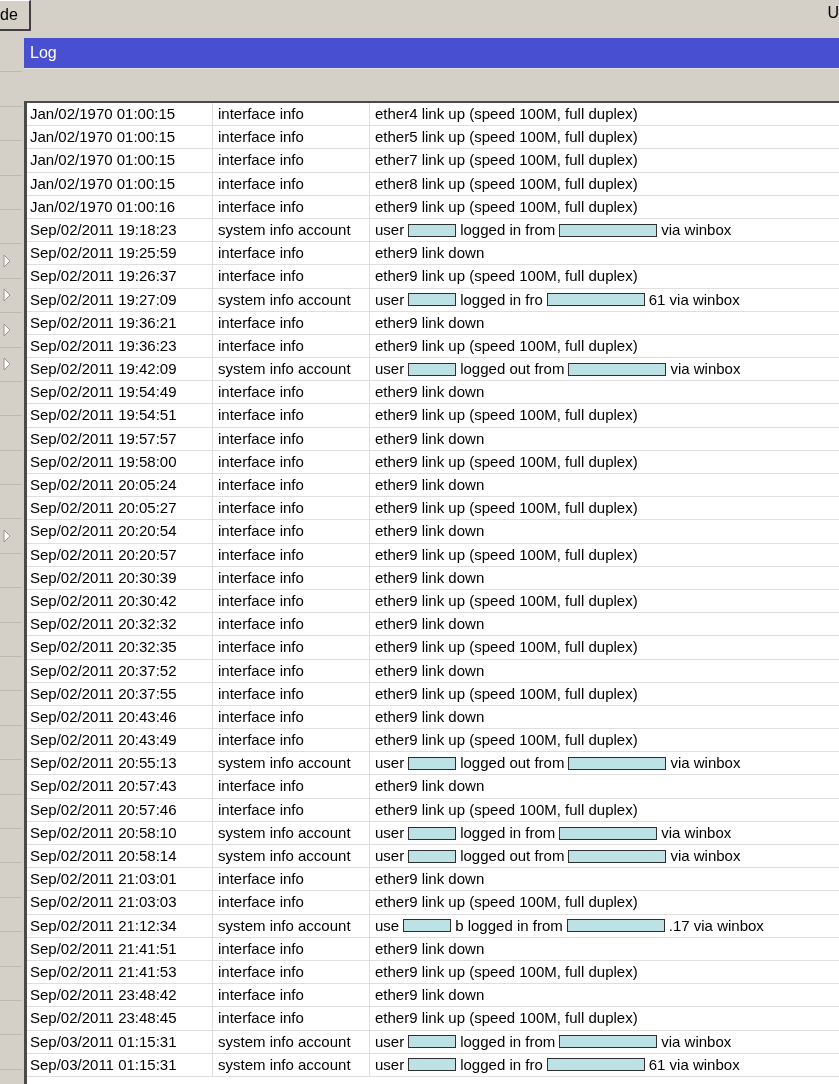 Image resolution: width=839 pixels, height=1084 pixels. I want to click on table-cell: Sep/02/2011 19:36:21, so click(120, 323).